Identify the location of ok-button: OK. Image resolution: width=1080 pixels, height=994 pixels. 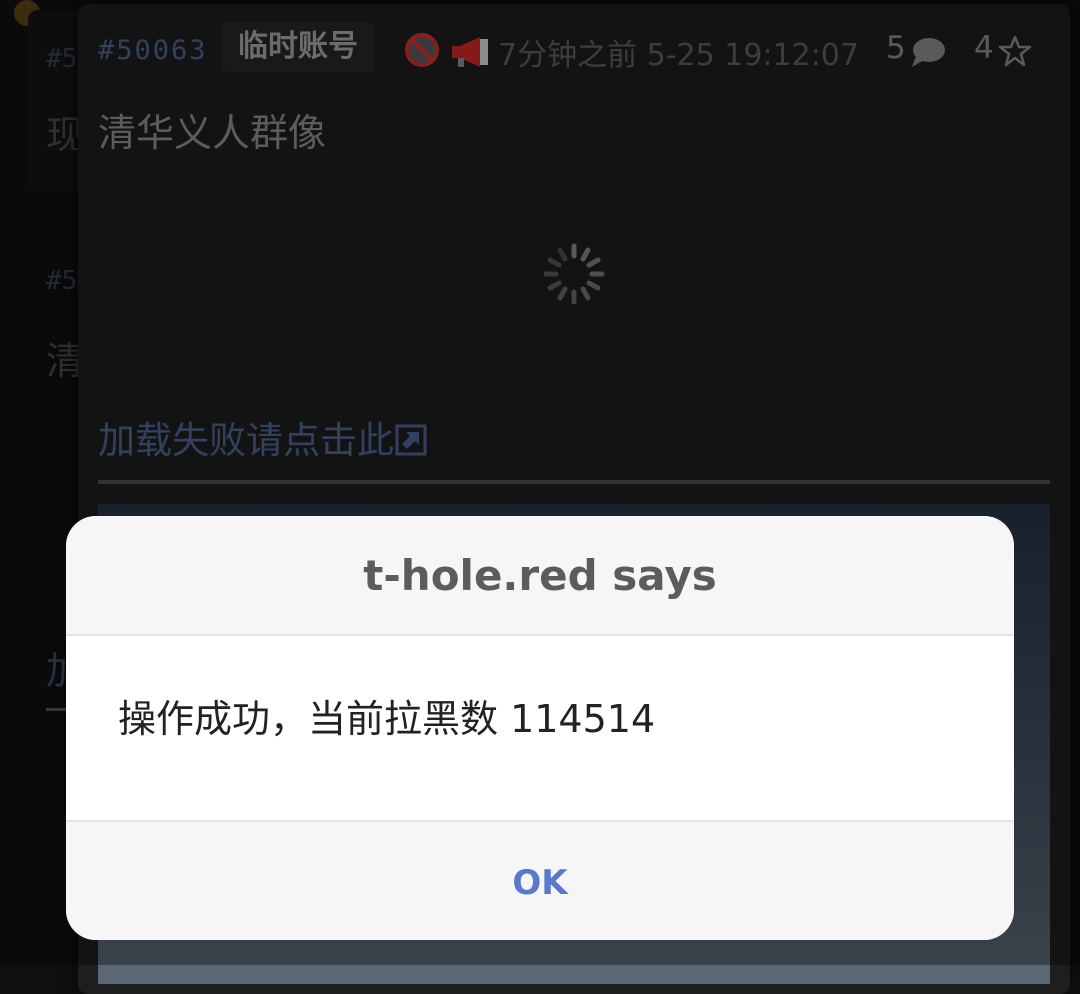
(539, 883).